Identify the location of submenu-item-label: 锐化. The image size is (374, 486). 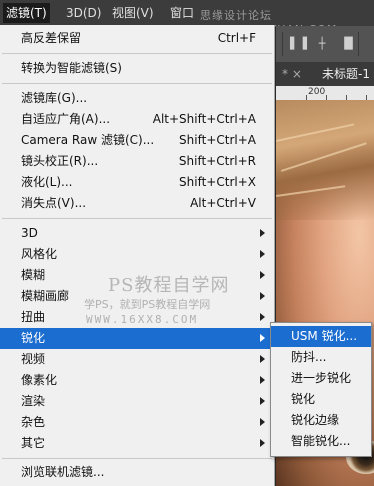
(303, 399).